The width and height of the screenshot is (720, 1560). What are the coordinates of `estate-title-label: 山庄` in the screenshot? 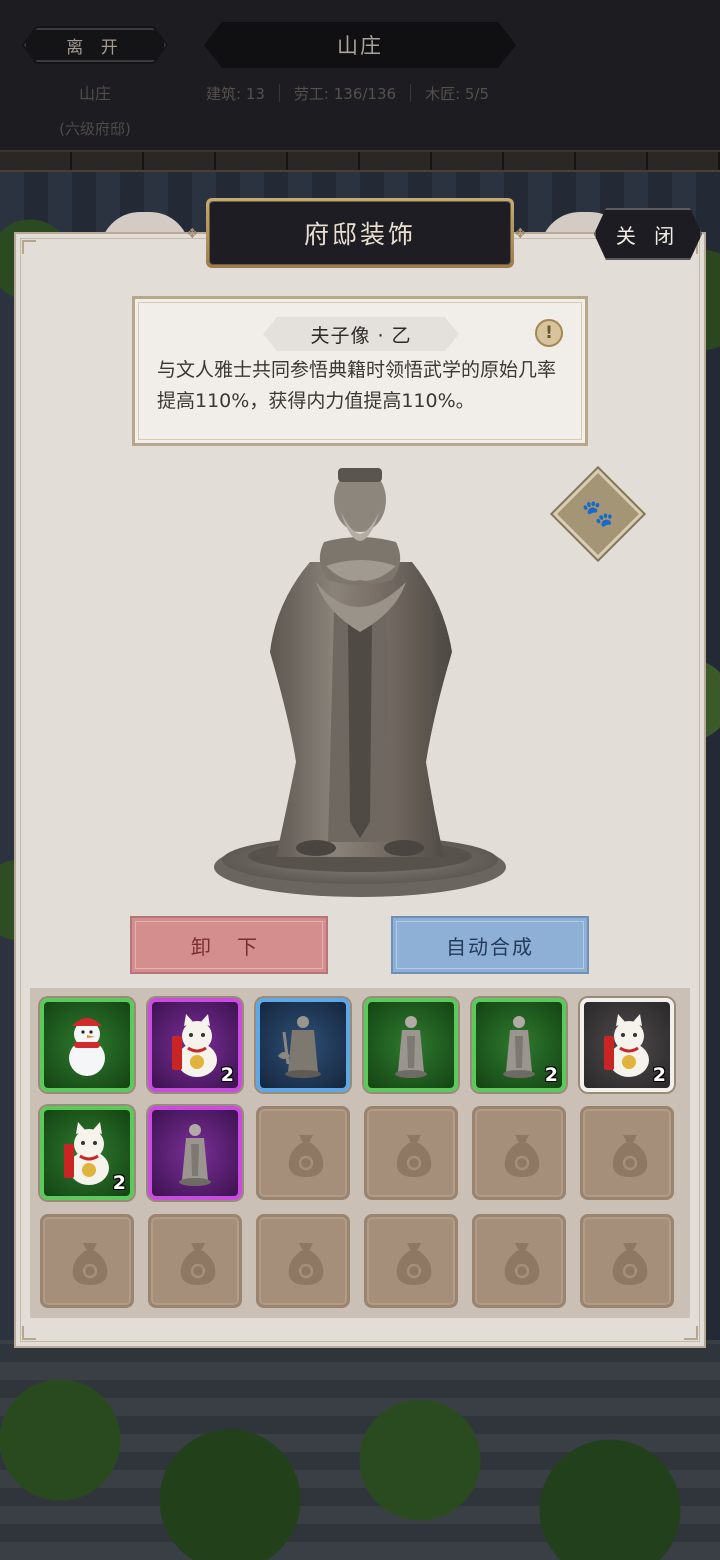 It's located at (360, 46).